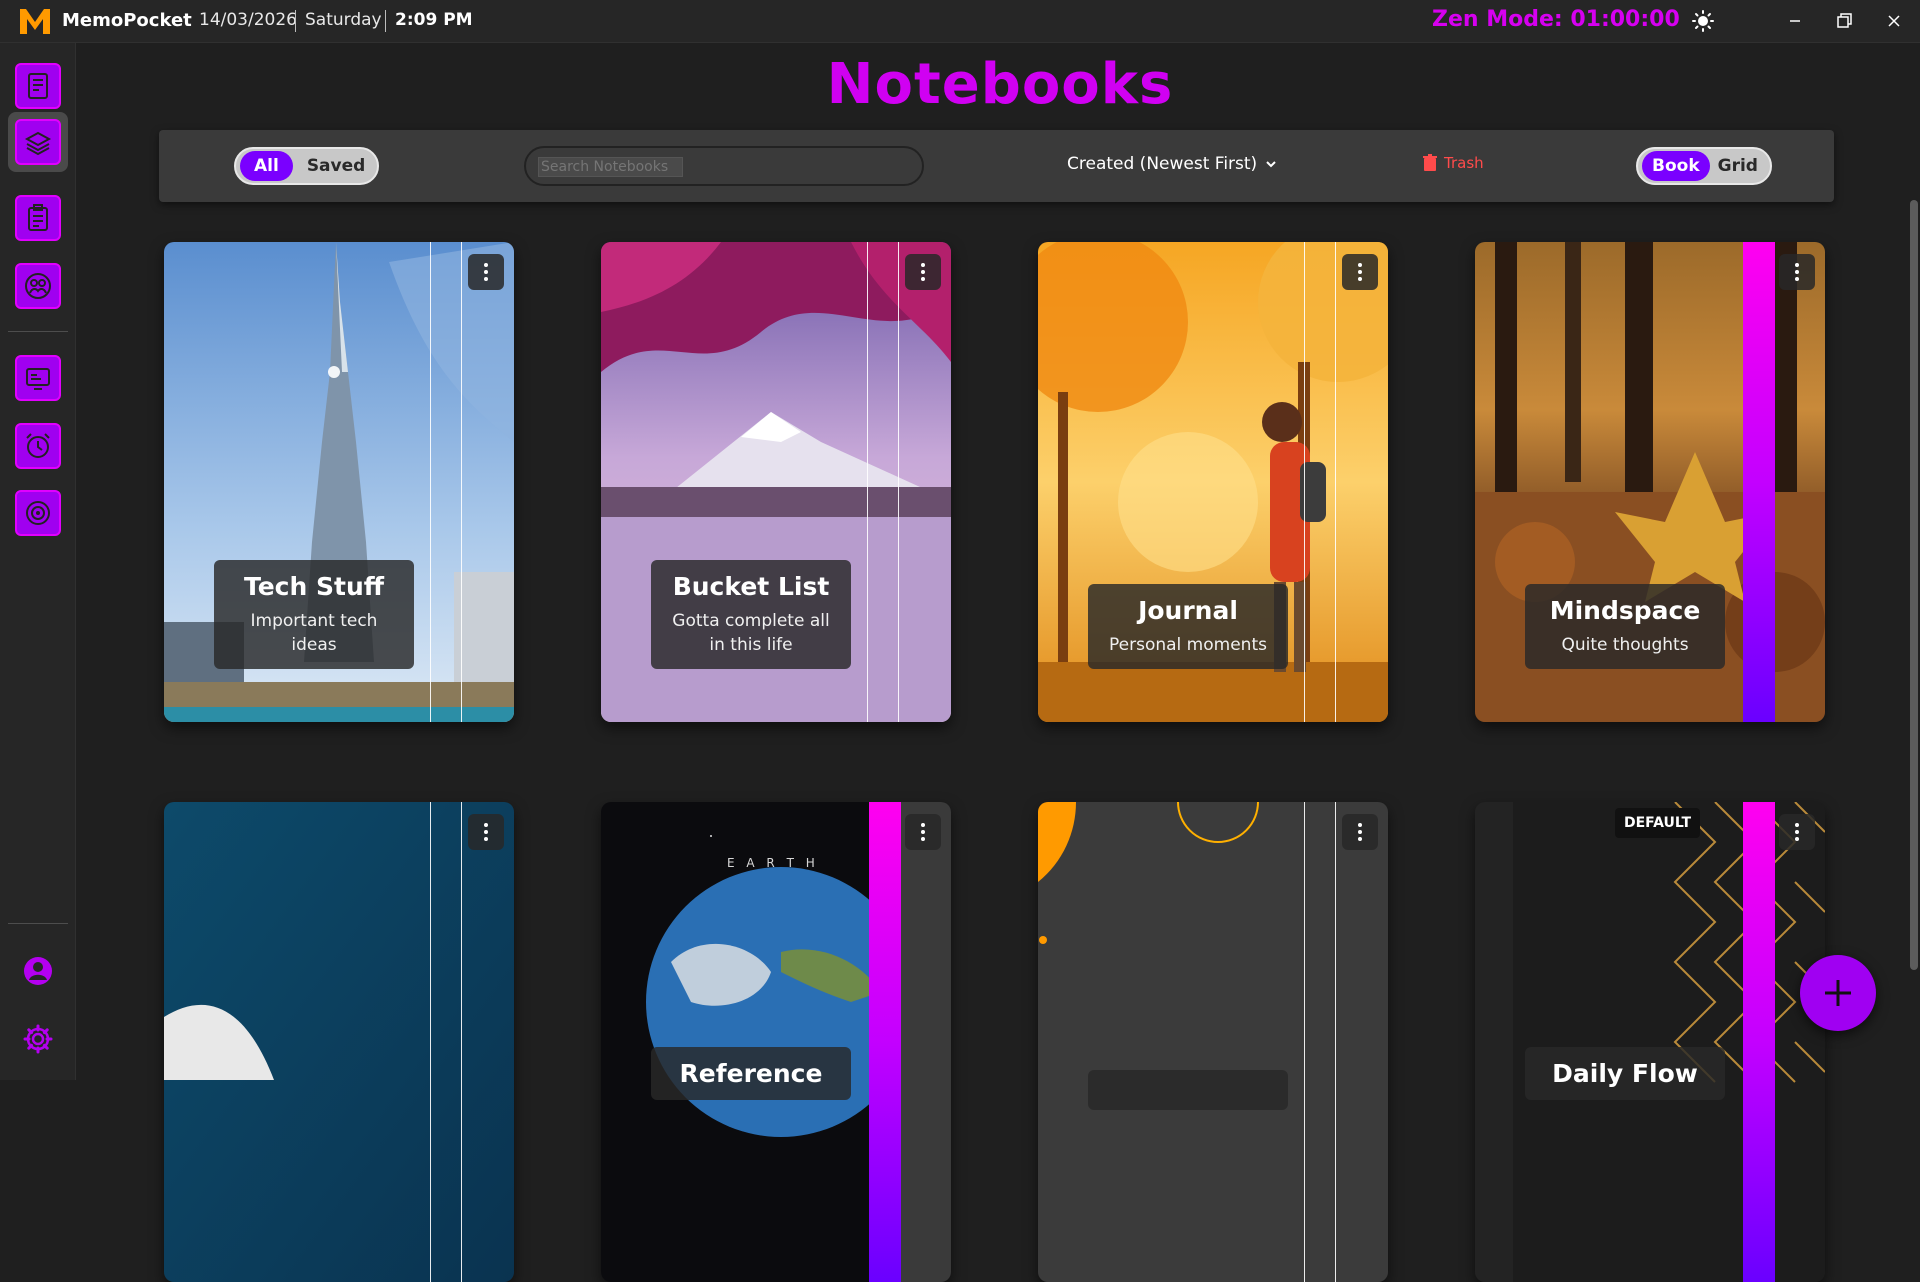 This screenshot has width=1920, height=1282. I want to click on notebook-label: Reference, so click(751, 1073).